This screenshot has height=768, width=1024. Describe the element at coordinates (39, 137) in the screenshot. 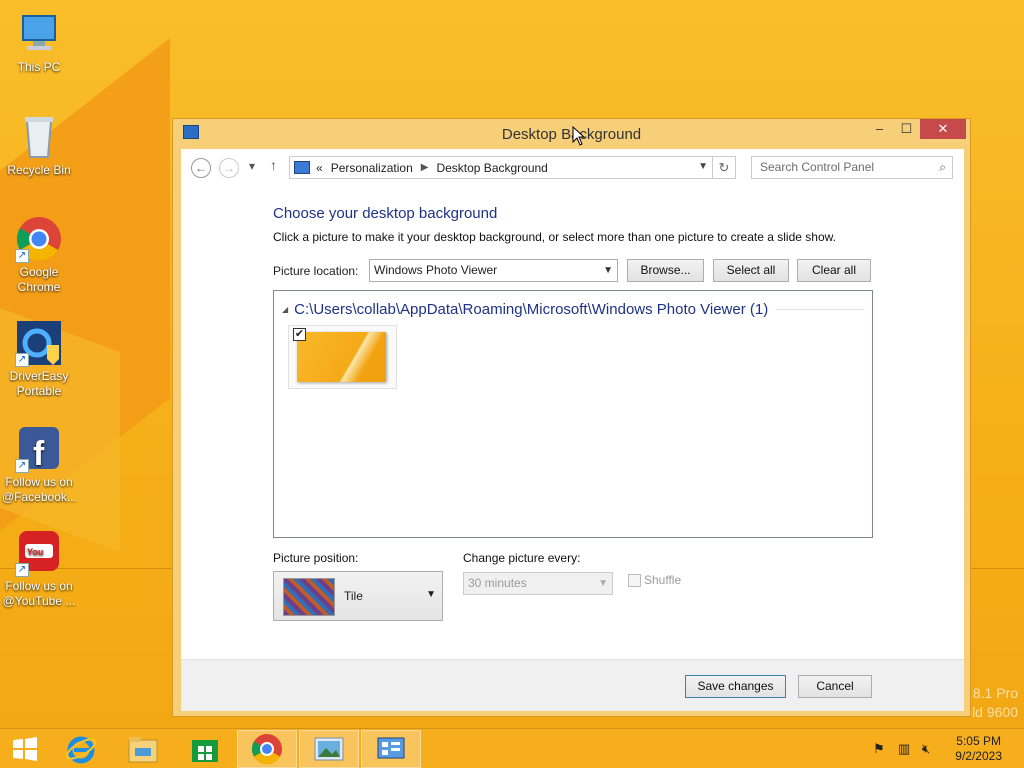

I see `recycle-bin-icon` at that location.